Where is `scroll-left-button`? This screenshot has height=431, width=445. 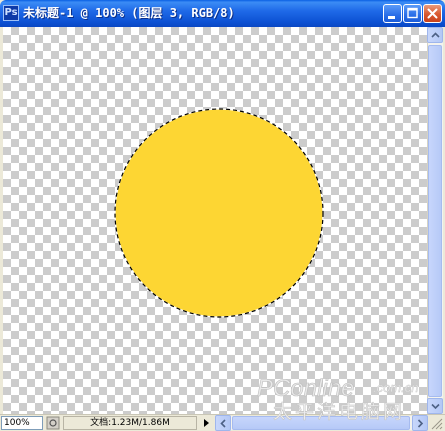
scroll-left-button is located at coordinates (223, 423).